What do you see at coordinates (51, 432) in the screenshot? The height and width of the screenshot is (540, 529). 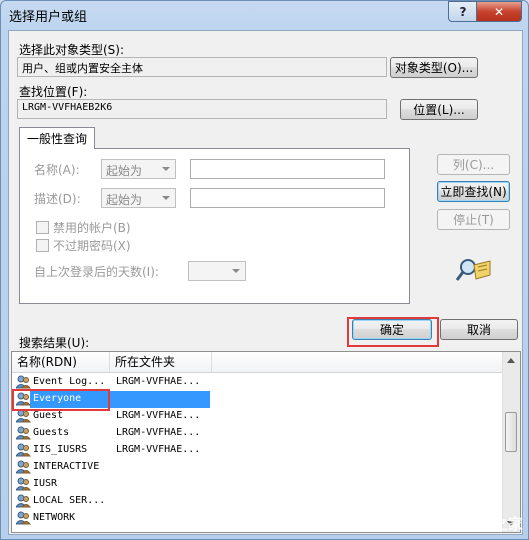 I see `row-name: Guests` at bounding box center [51, 432].